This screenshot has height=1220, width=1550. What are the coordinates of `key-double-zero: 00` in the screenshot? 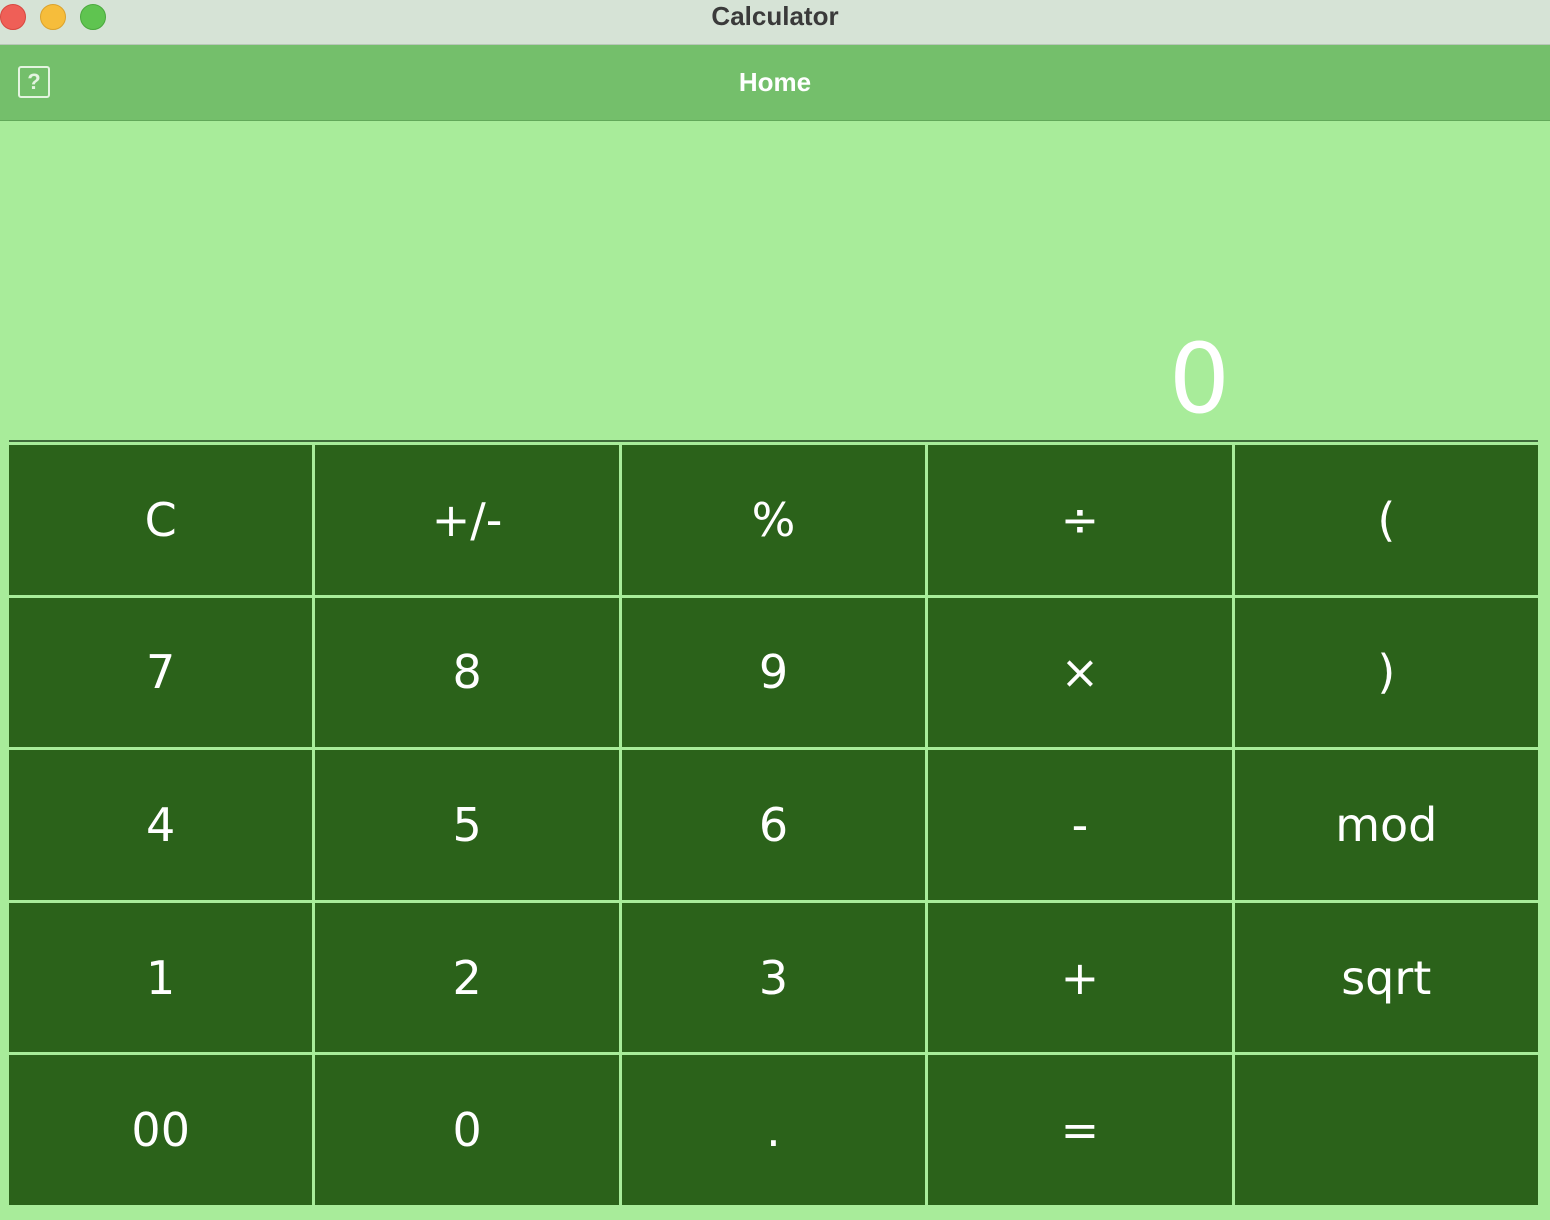 It's located at (161, 1130).